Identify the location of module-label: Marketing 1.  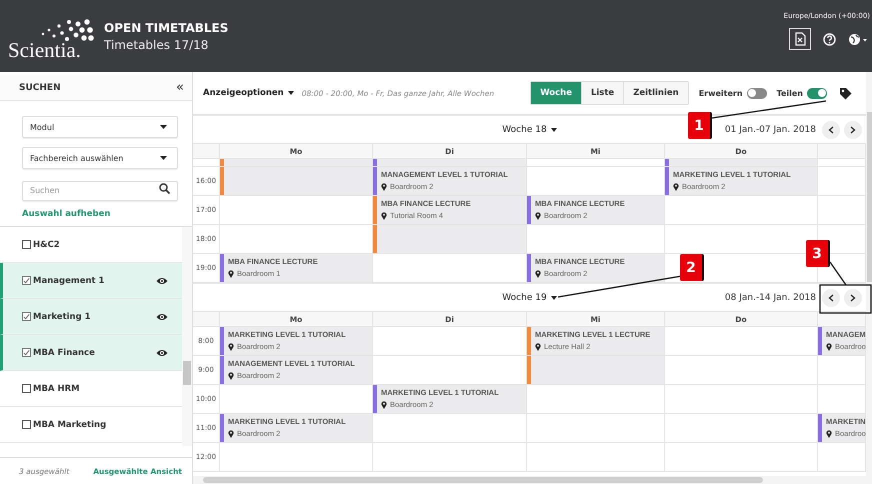
(62, 317).